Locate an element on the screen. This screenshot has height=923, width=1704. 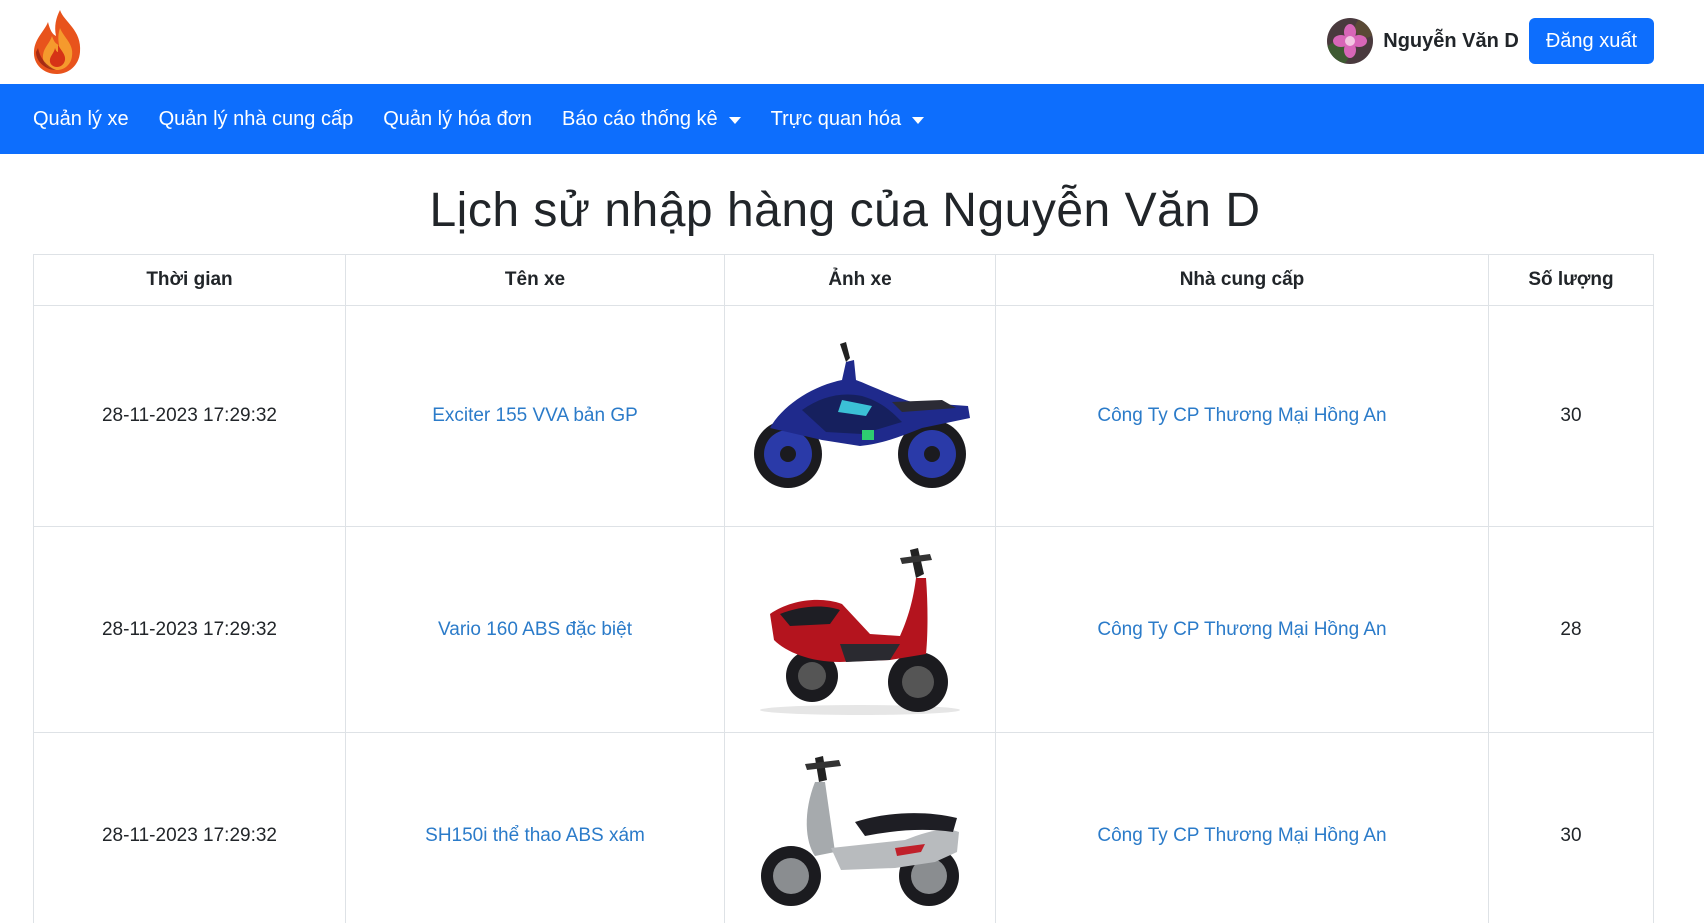
column-header-bike-name: Tên xe is located at coordinates (535, 280).